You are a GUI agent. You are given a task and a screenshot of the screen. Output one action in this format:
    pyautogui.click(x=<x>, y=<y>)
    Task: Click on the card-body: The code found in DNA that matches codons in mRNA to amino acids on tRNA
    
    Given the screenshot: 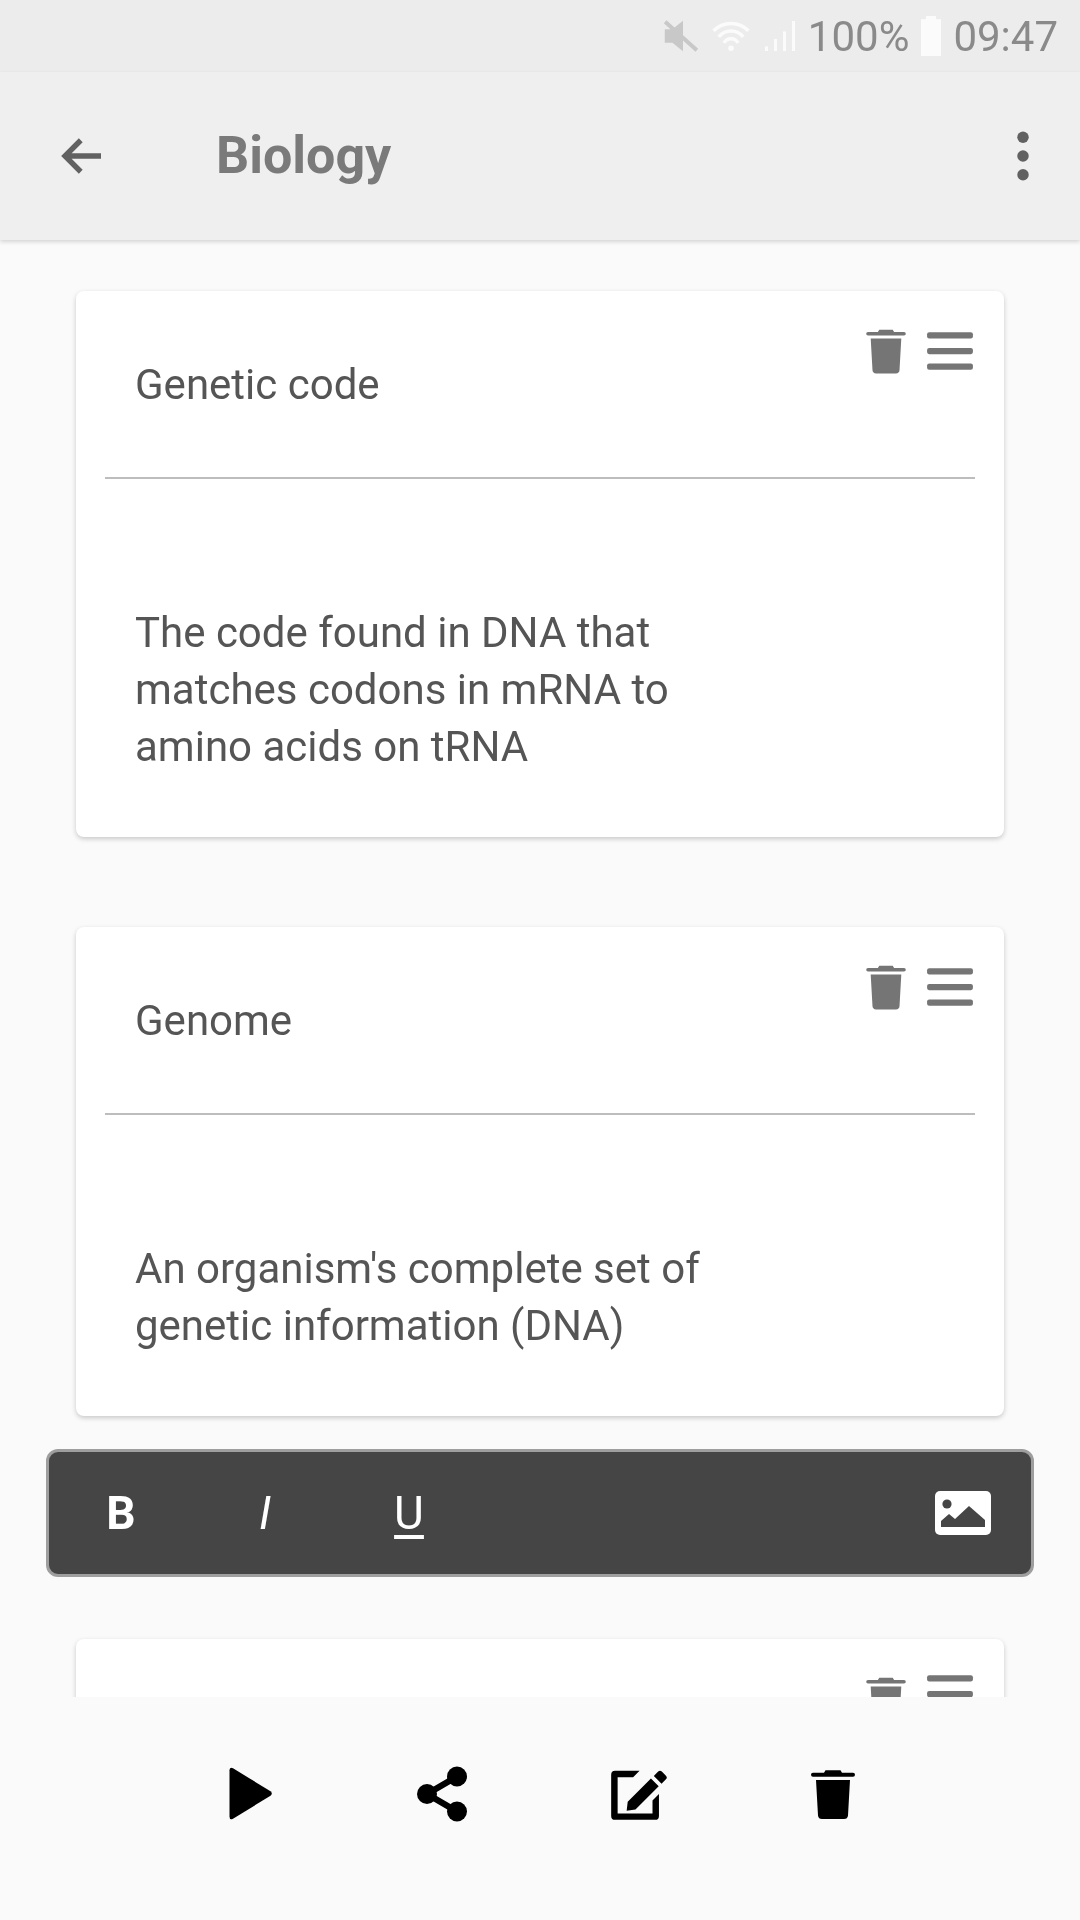 What is the action you would take?
    pyautogui.click(x=402, y=690)
    